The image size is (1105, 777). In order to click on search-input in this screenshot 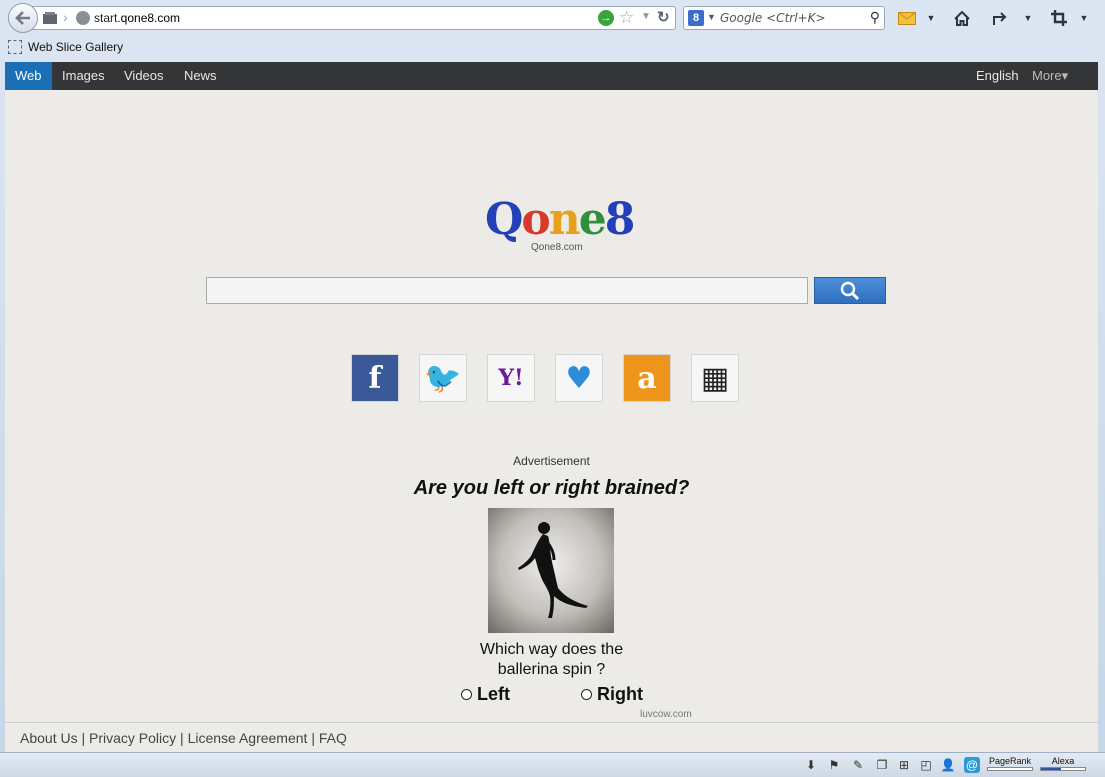, I will do `click(507, 290)`.